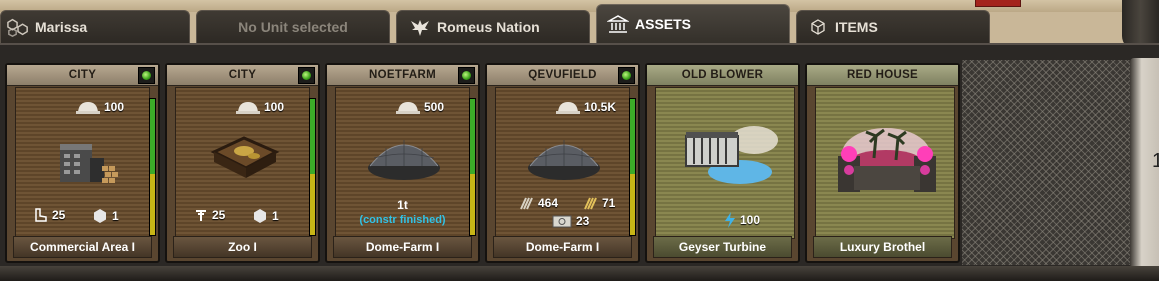 This screenshot has height=281, width=1159. Describe the element at coordinates (488, 27) in the screenshot. I see `tab-label: Romeus Nation` at that location.